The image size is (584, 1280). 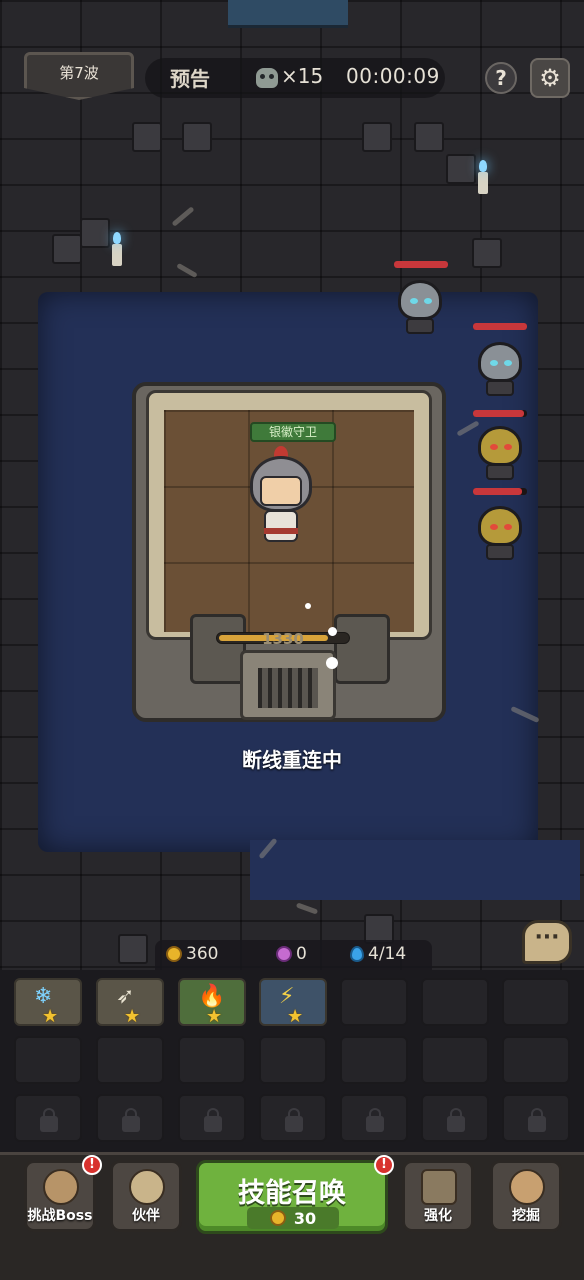 I want to click on moat-water-channel, so click(x=415, y=870).